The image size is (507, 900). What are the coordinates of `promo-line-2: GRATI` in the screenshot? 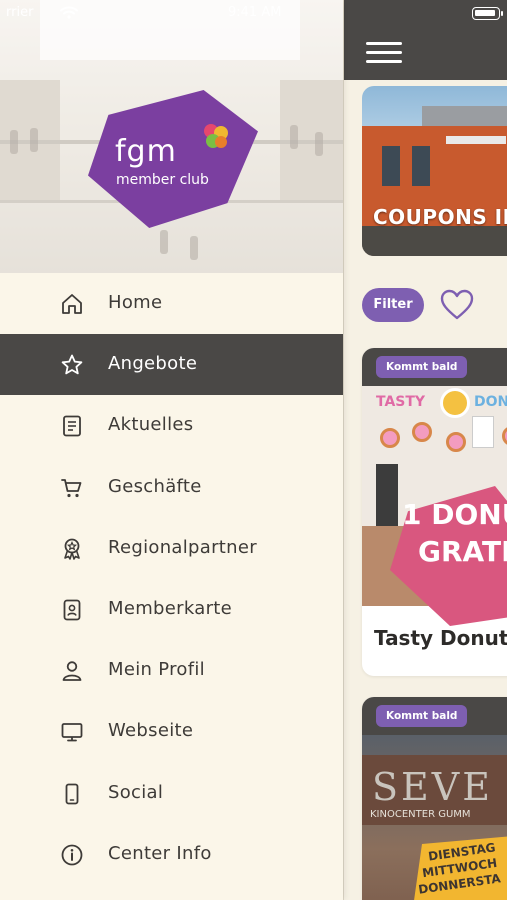 It's located at (462, 551).